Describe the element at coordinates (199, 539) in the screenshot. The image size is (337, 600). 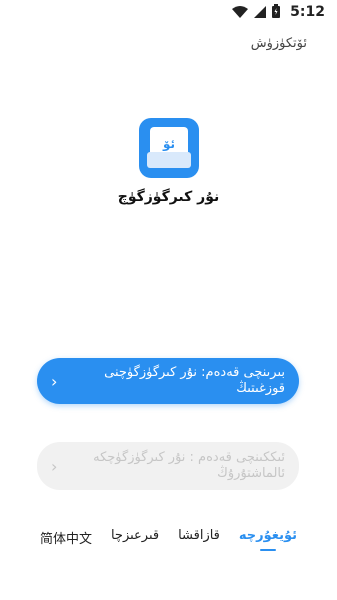
I see `language-option-kazakh: قازاقشا` at that location.